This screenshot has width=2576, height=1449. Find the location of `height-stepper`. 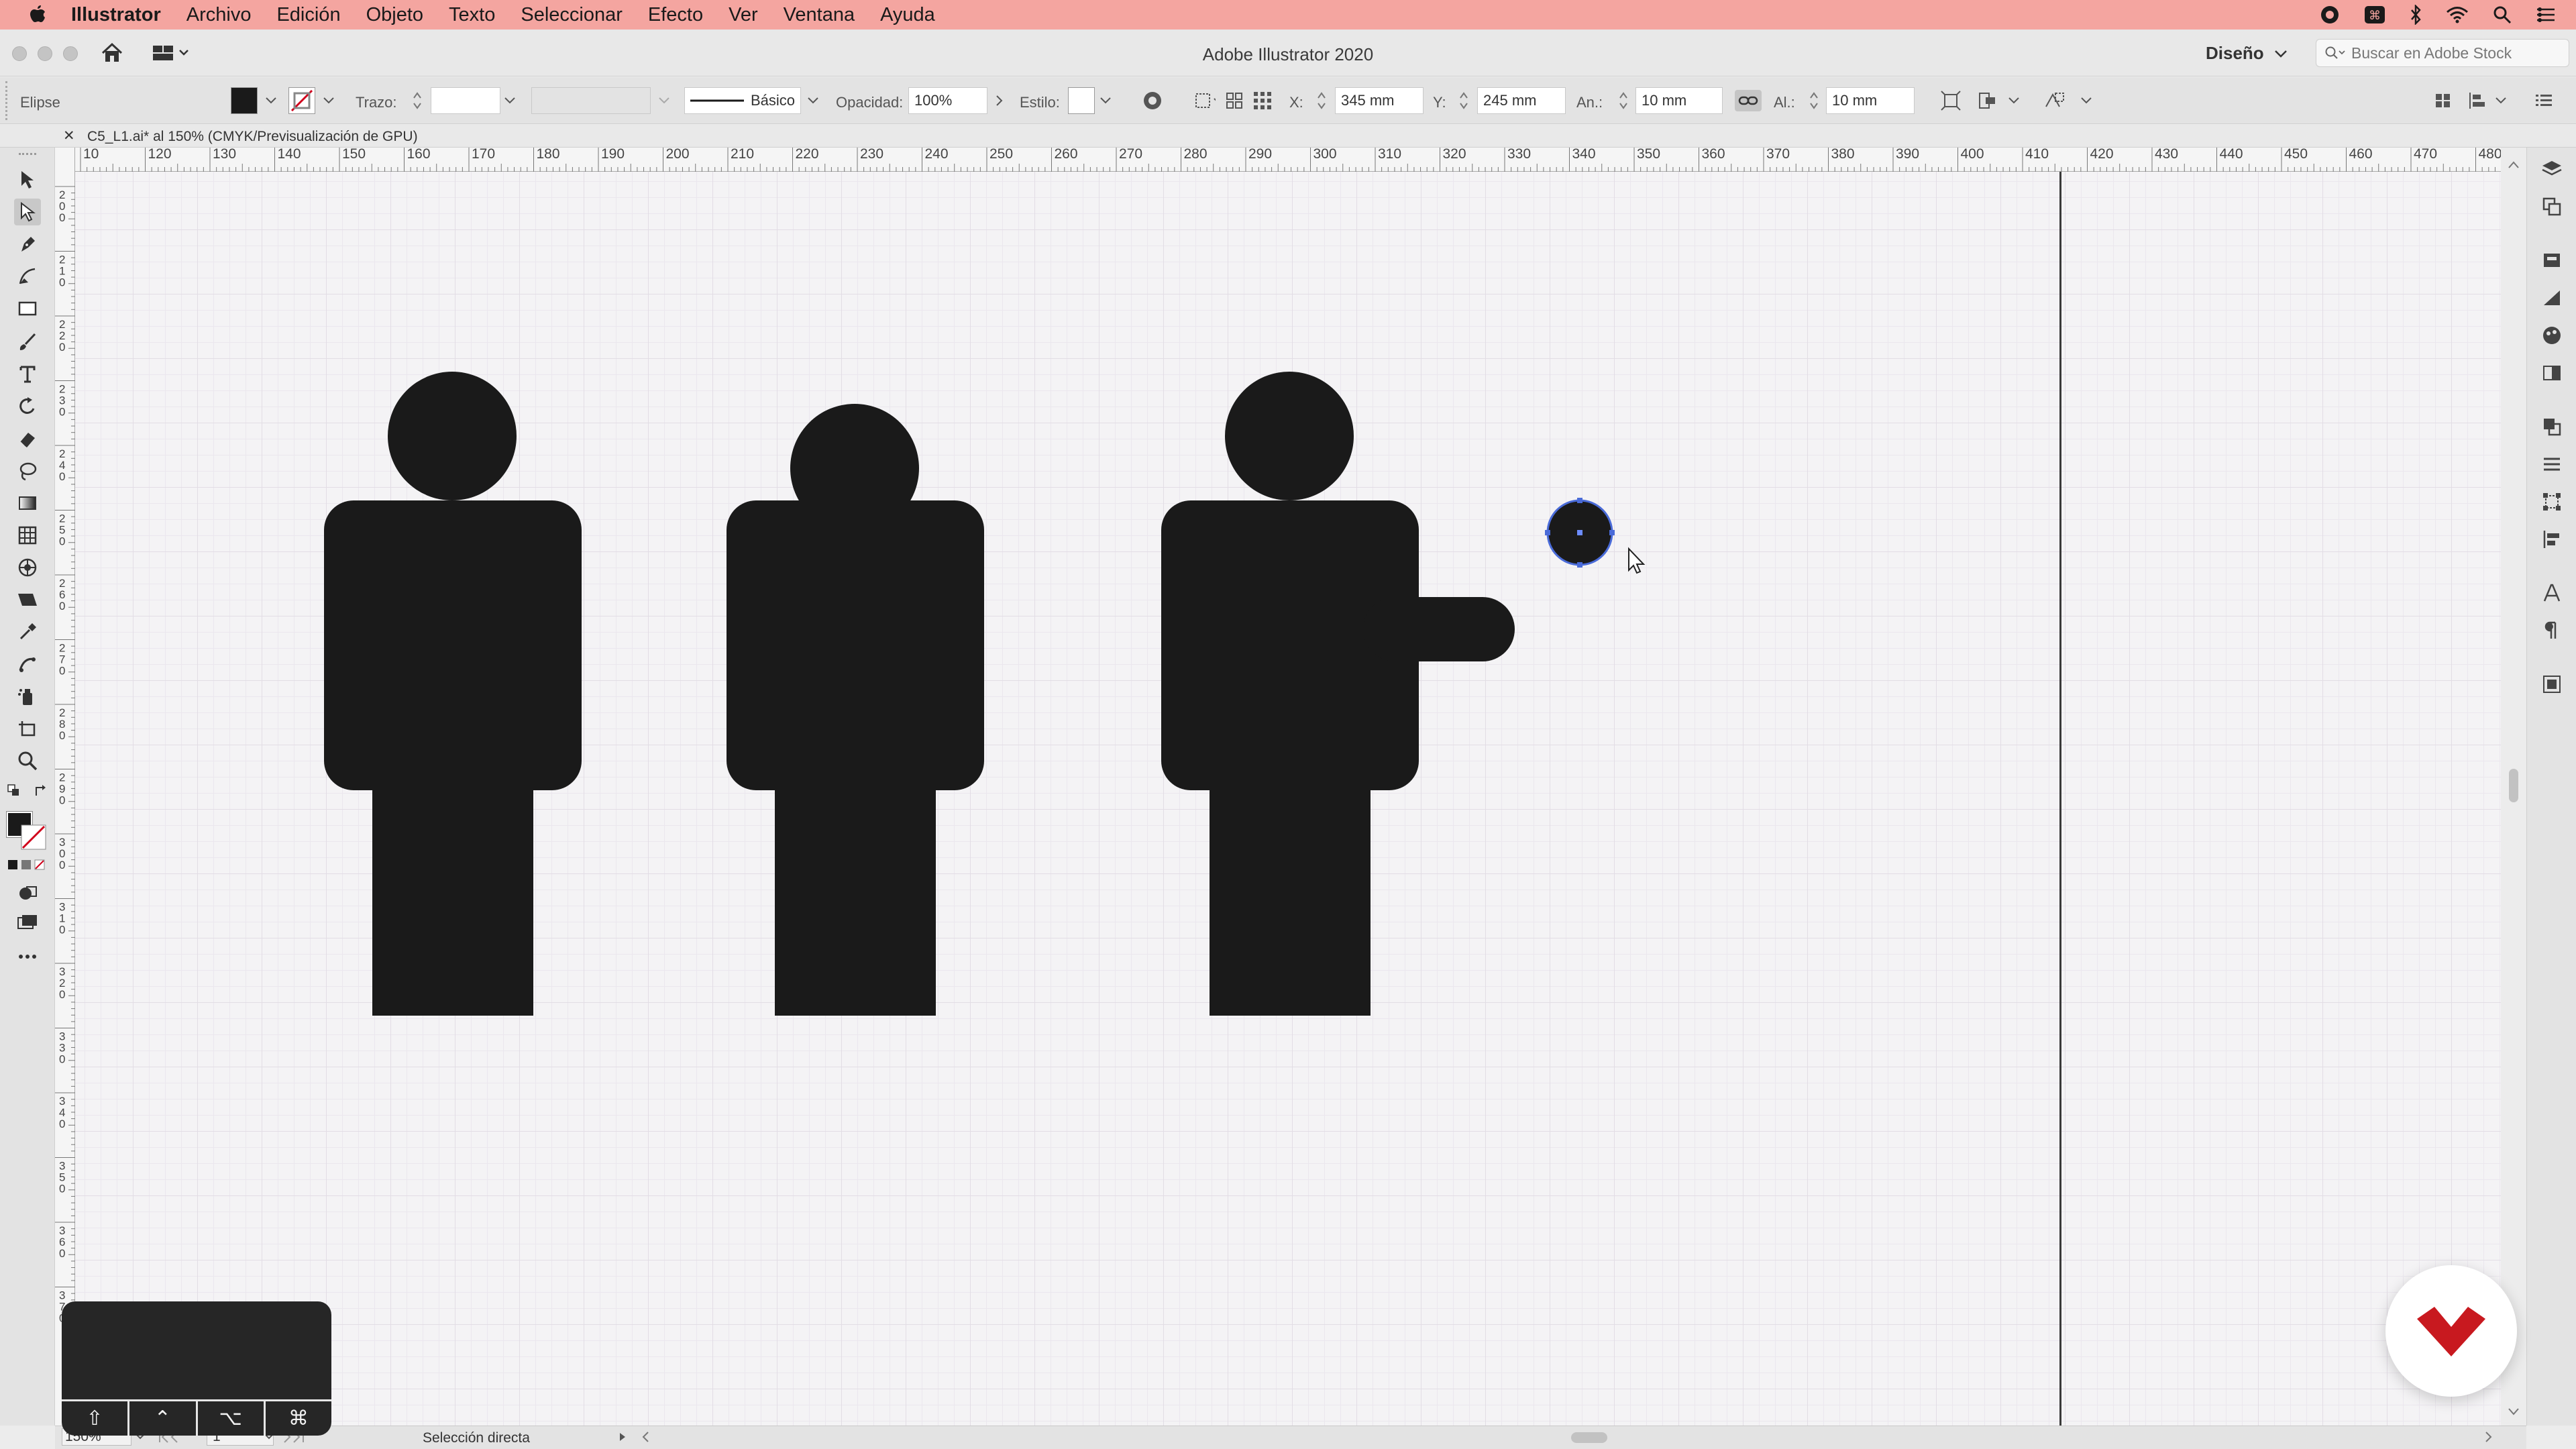

height-stepper is located at coordinates (1814, 100).